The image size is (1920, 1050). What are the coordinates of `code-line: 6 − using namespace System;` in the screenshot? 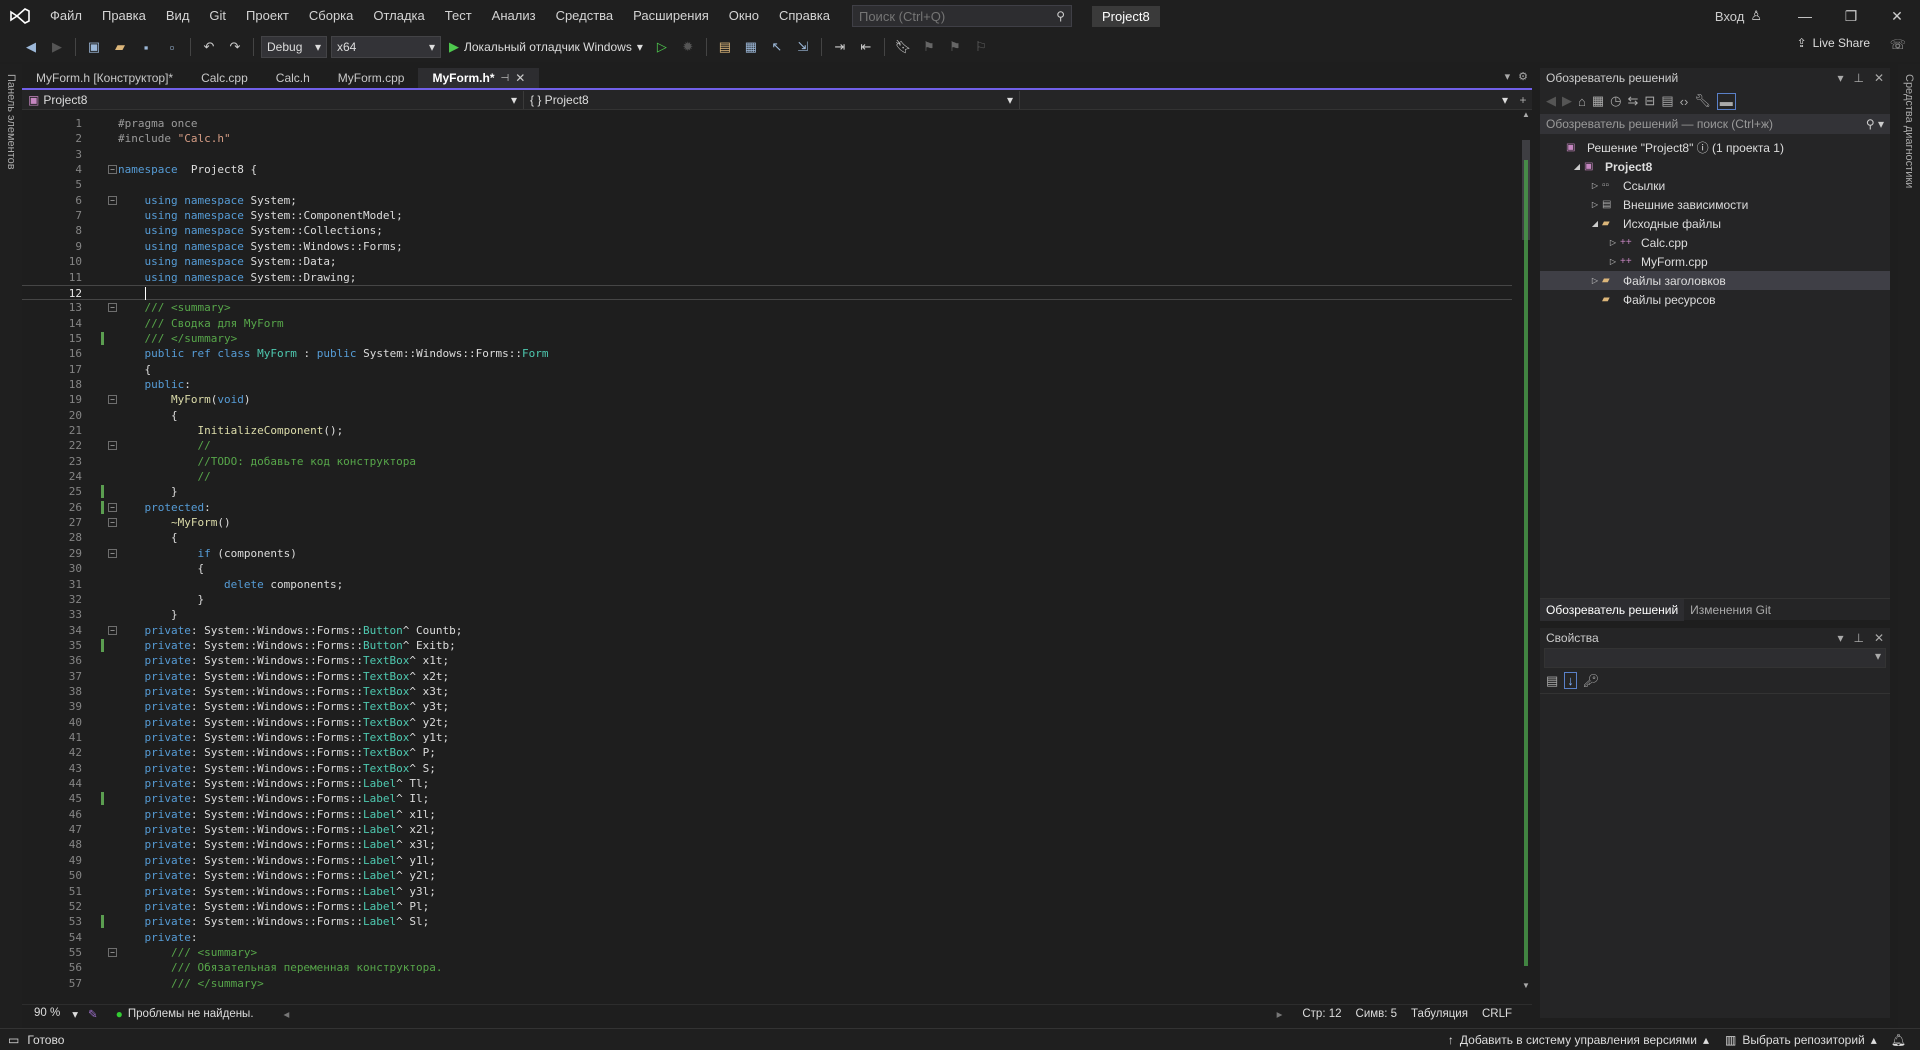 It's located at (767, 200).